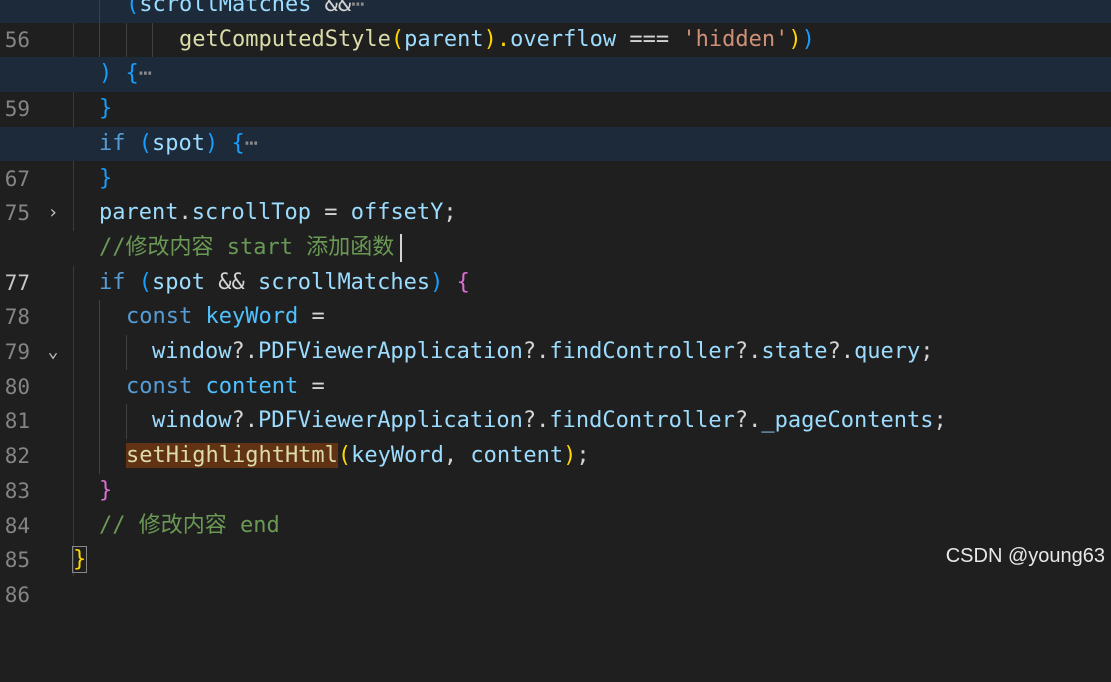 The width and height of the screenshot is (1111, 682). What do you see at coordinates (247, 247) in the screenshot?
I see `comment: //修改内容 start 添加函数` at bounding box center [247, 247].